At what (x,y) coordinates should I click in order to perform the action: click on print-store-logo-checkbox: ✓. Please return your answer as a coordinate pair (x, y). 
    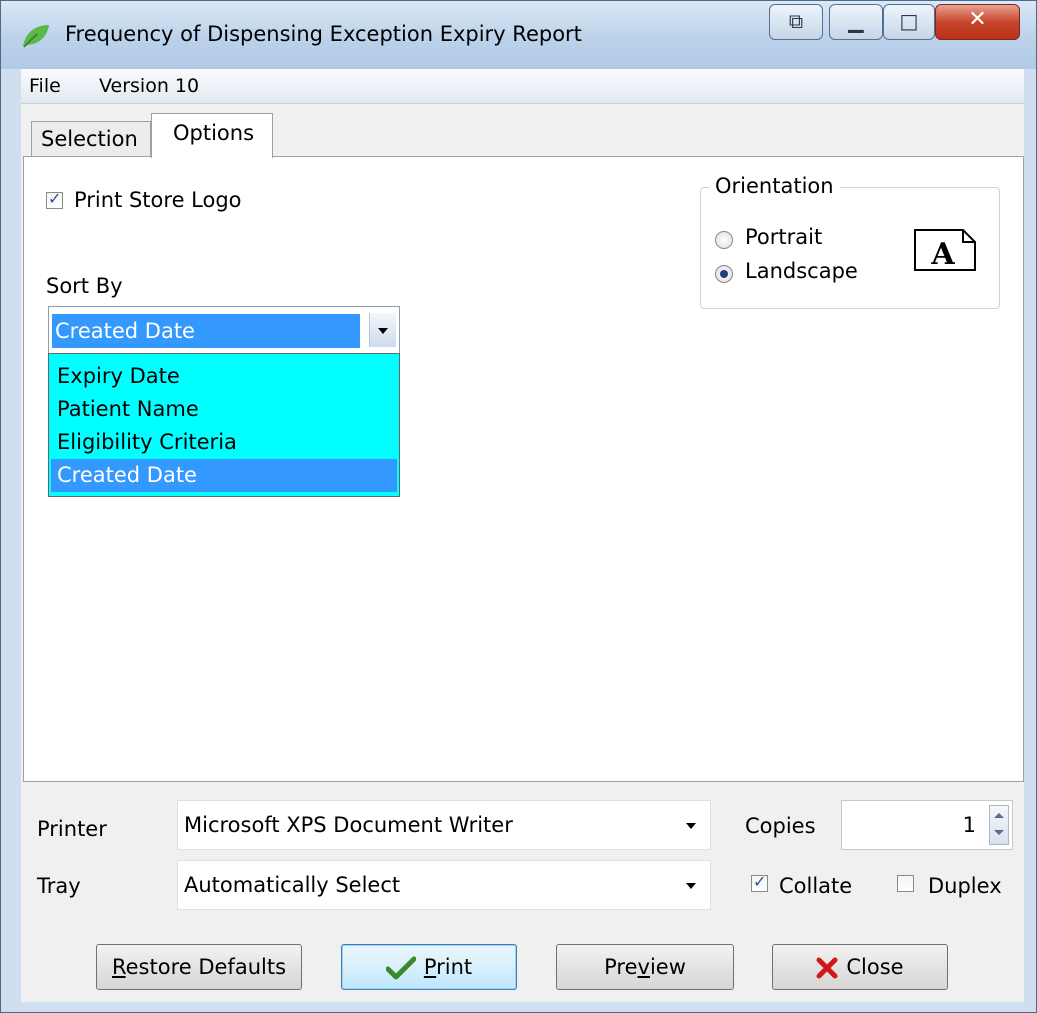
    Looking at the image, I should click on (54, 199).